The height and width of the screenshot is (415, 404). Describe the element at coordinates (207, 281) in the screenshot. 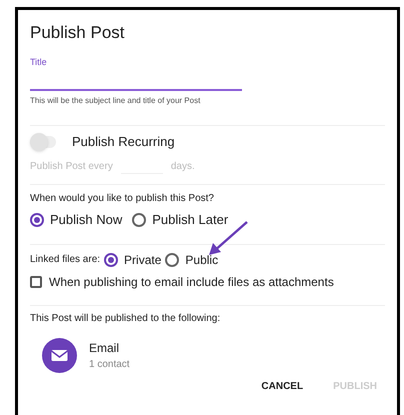

I see `attachments-checkbox: When publishing to email include files as attachments` at that location.